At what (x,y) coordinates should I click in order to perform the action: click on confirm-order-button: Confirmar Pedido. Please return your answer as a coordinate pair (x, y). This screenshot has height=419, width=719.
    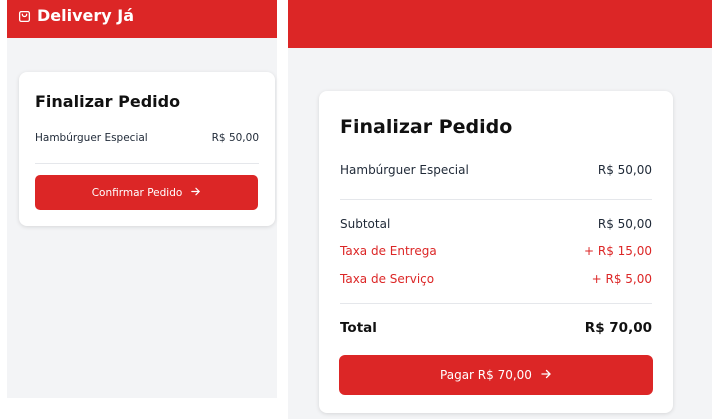
    Looking at the image, I should click on (146, 192).